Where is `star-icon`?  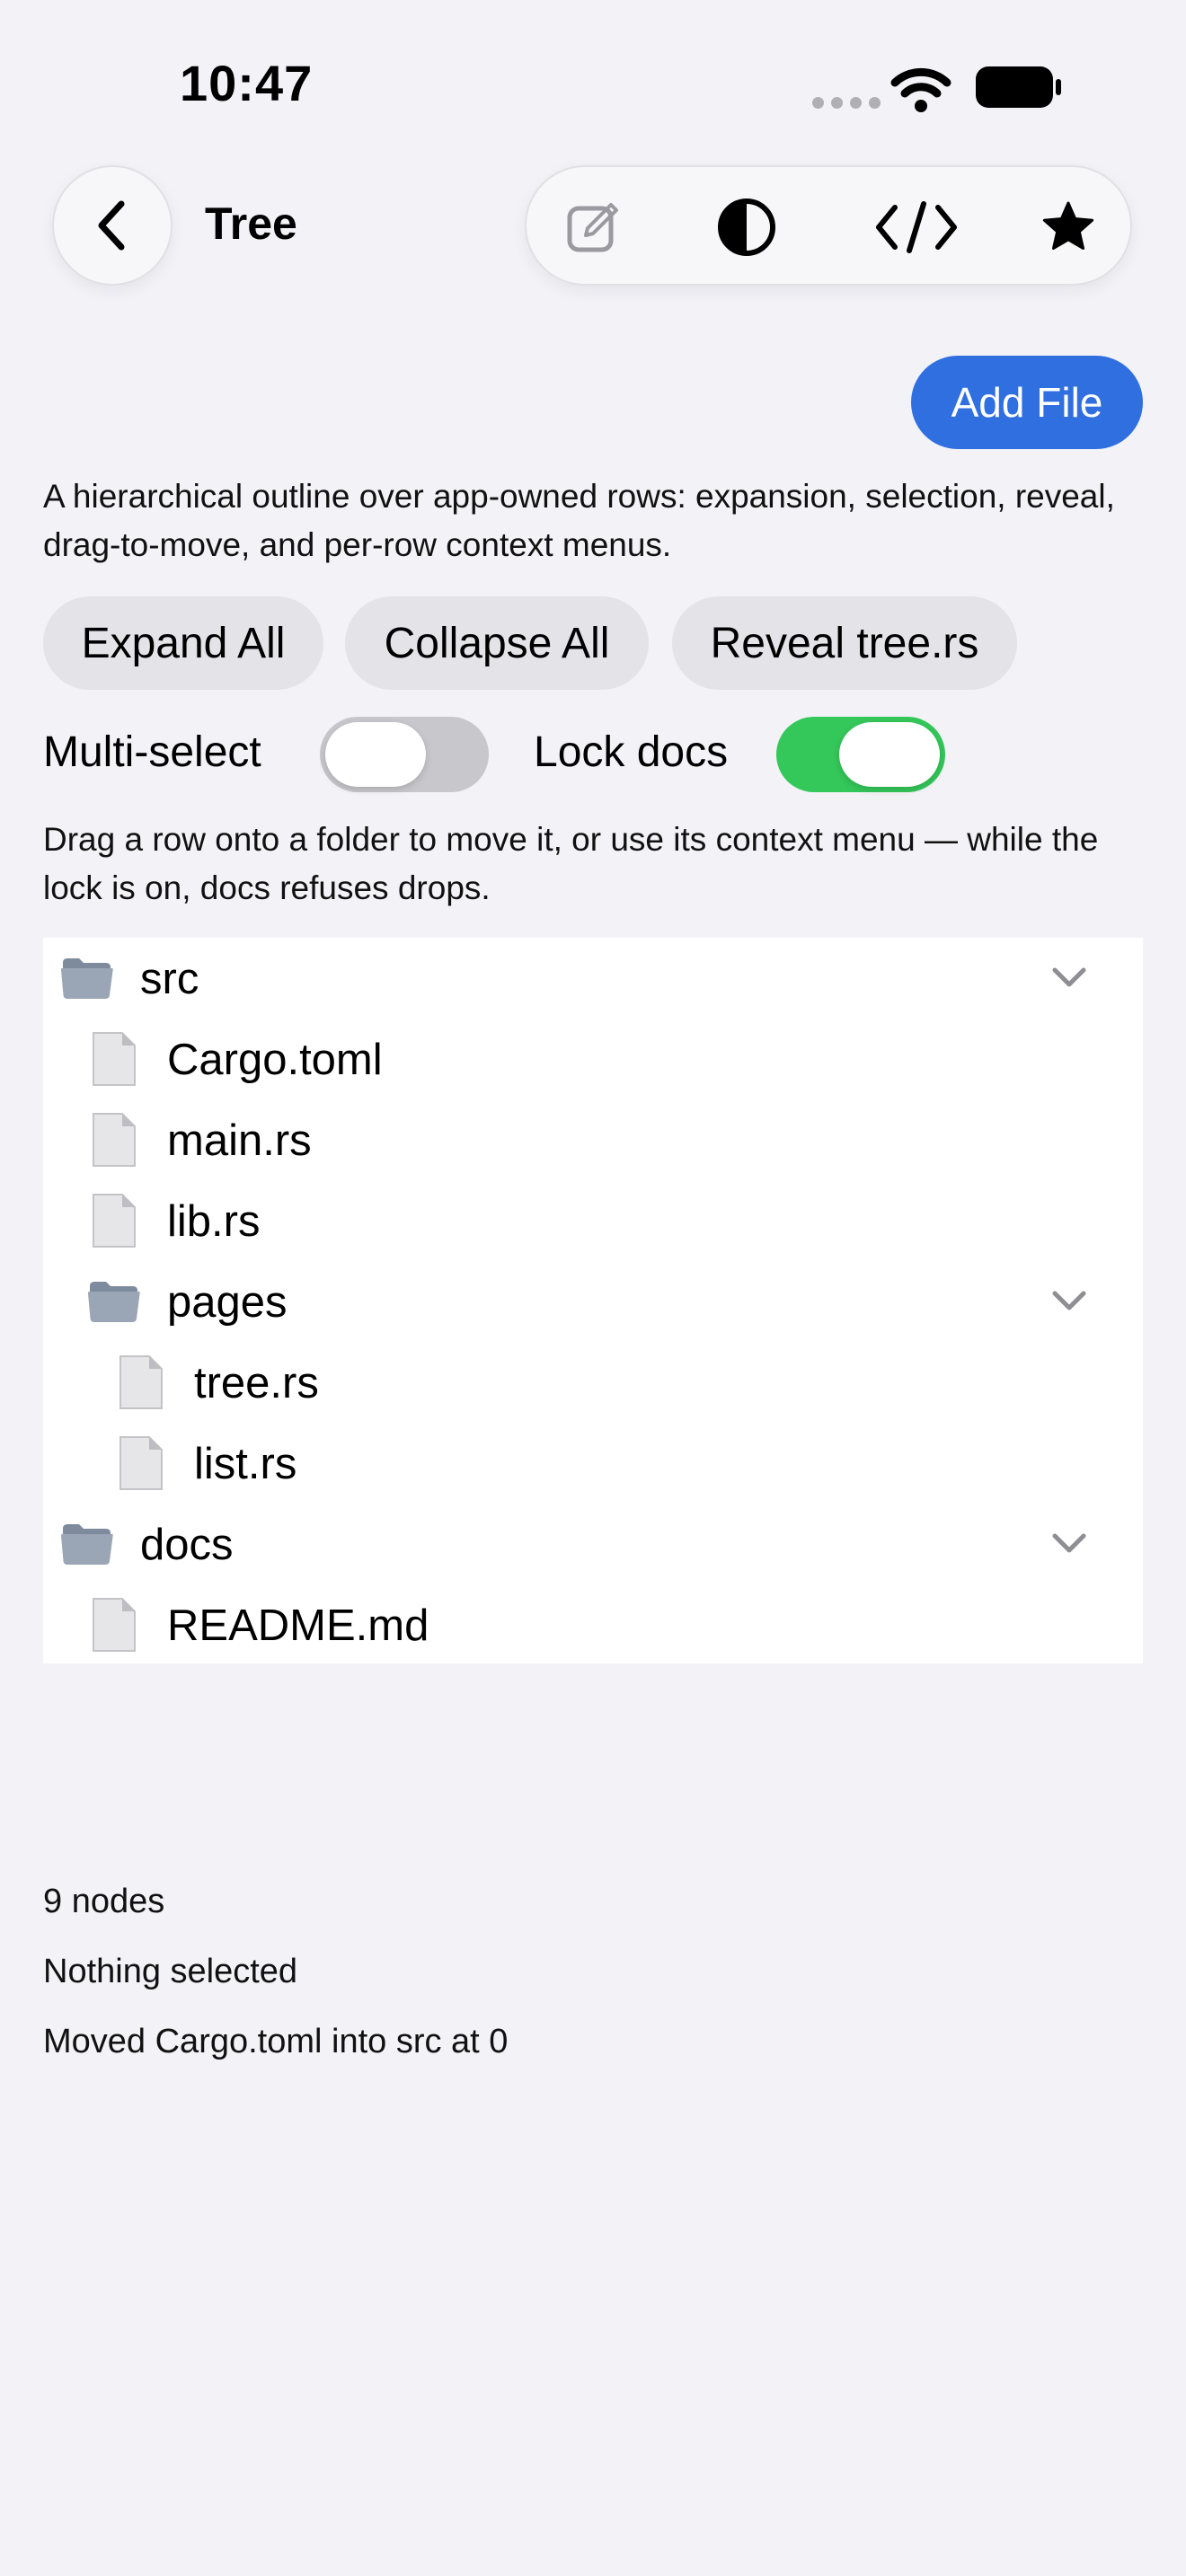
star-icon is located at coordinates (1068, 225).